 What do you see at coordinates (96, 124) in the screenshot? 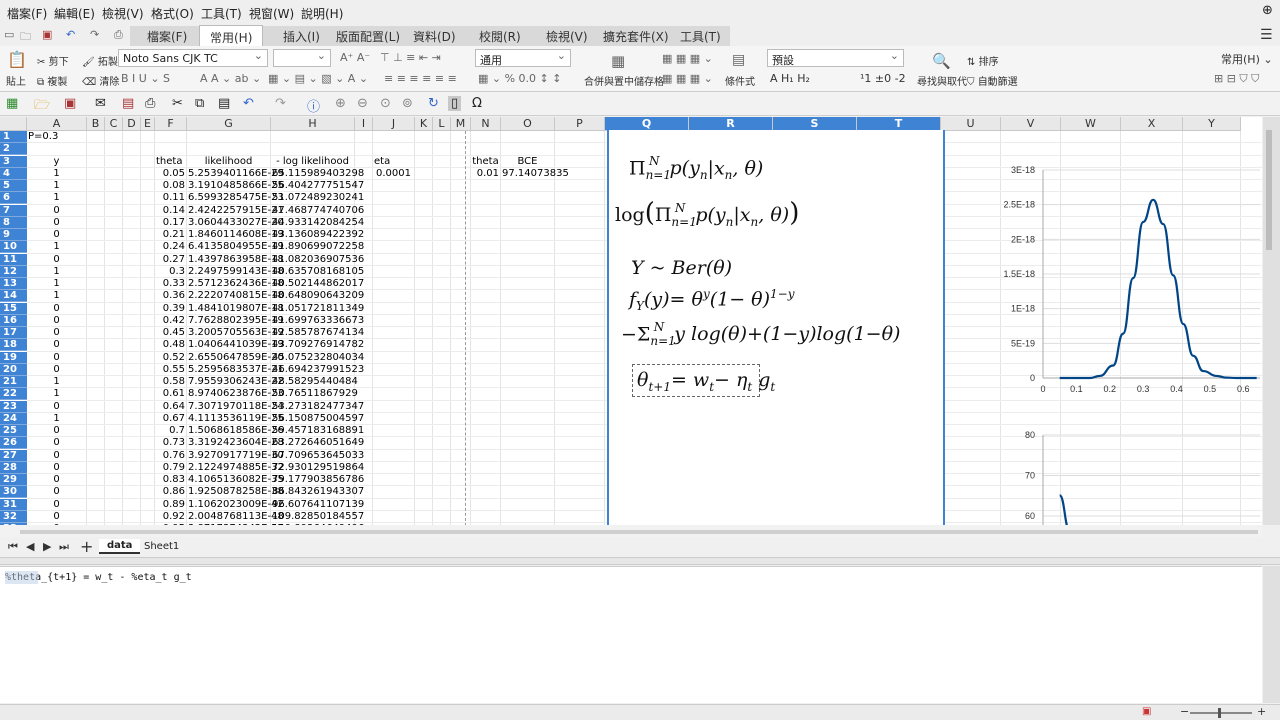
I see `column-header-b: B` at bounding box center [96, 124].